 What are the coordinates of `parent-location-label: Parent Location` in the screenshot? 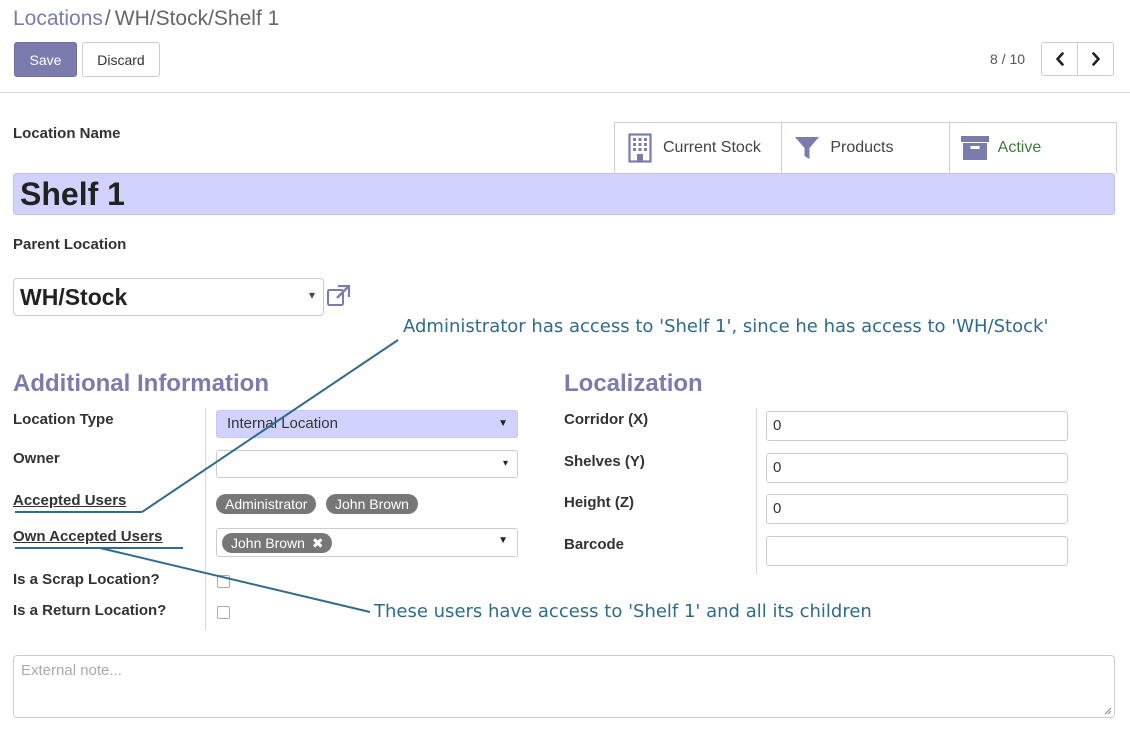 It's located at (70, 244).